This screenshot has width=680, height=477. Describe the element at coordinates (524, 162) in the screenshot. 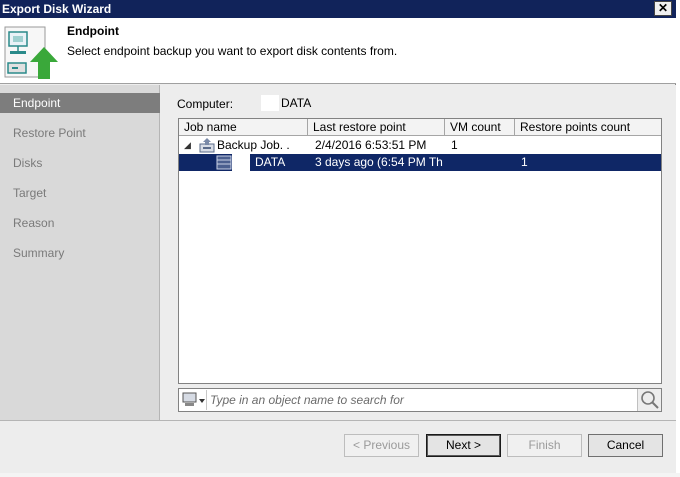

I see `restore-points-count: 1` at that location.